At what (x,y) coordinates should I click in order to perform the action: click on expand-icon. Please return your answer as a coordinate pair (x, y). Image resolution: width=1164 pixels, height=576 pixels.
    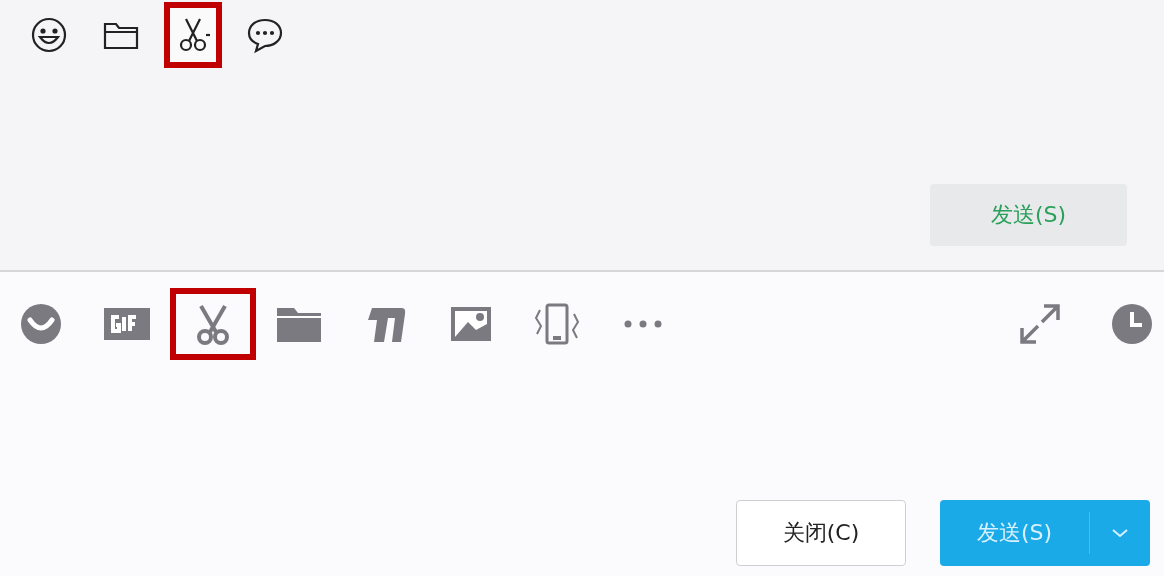
    Looking at the image, I should click on (1040, 324).